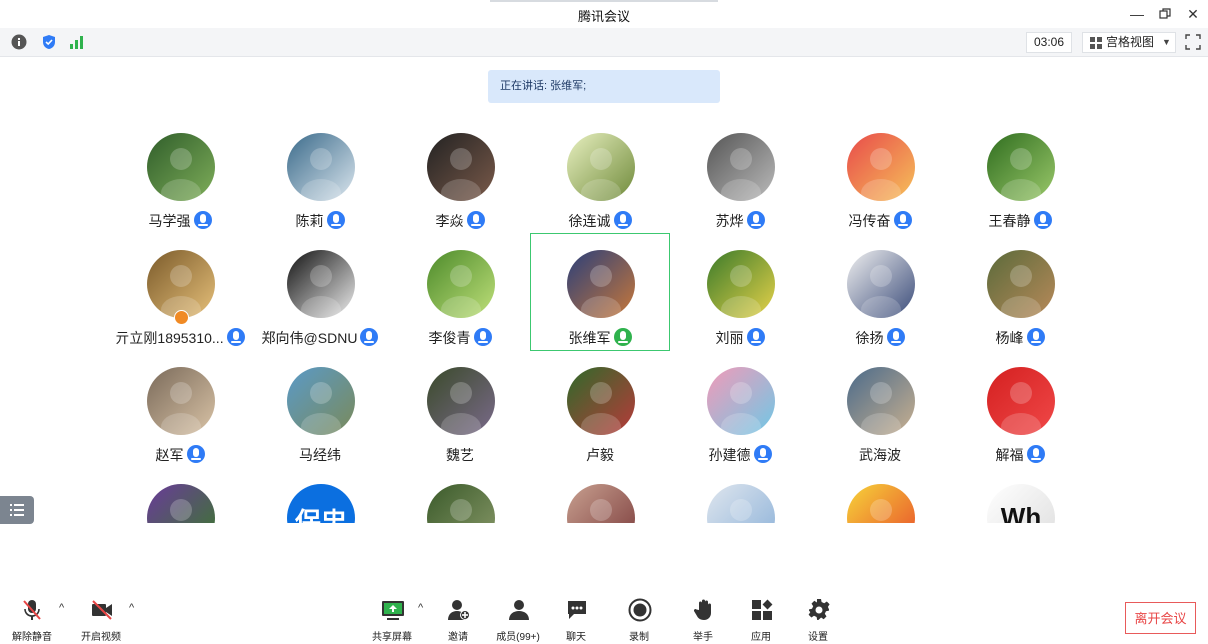 This screenshot has height=644, width=1208. Describe the element at coordinates (762, 609) in the screenshot. I see `apps-icon` at that location.